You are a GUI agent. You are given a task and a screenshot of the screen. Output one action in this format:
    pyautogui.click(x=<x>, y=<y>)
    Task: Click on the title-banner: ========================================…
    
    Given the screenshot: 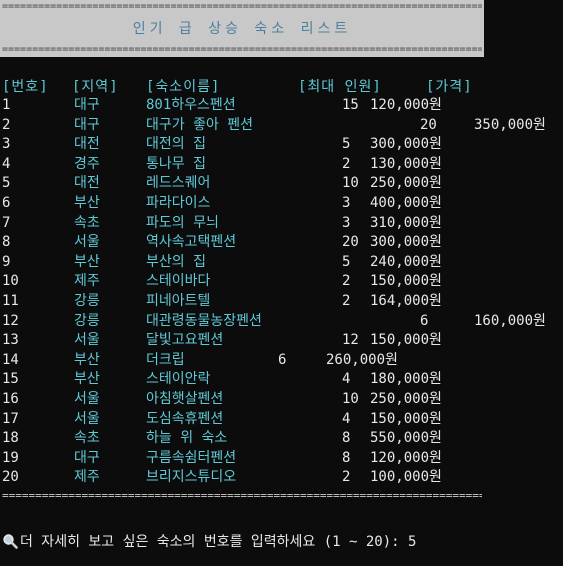 What is the action you would take?
    pyautogui.click(x=242, y=28)
    